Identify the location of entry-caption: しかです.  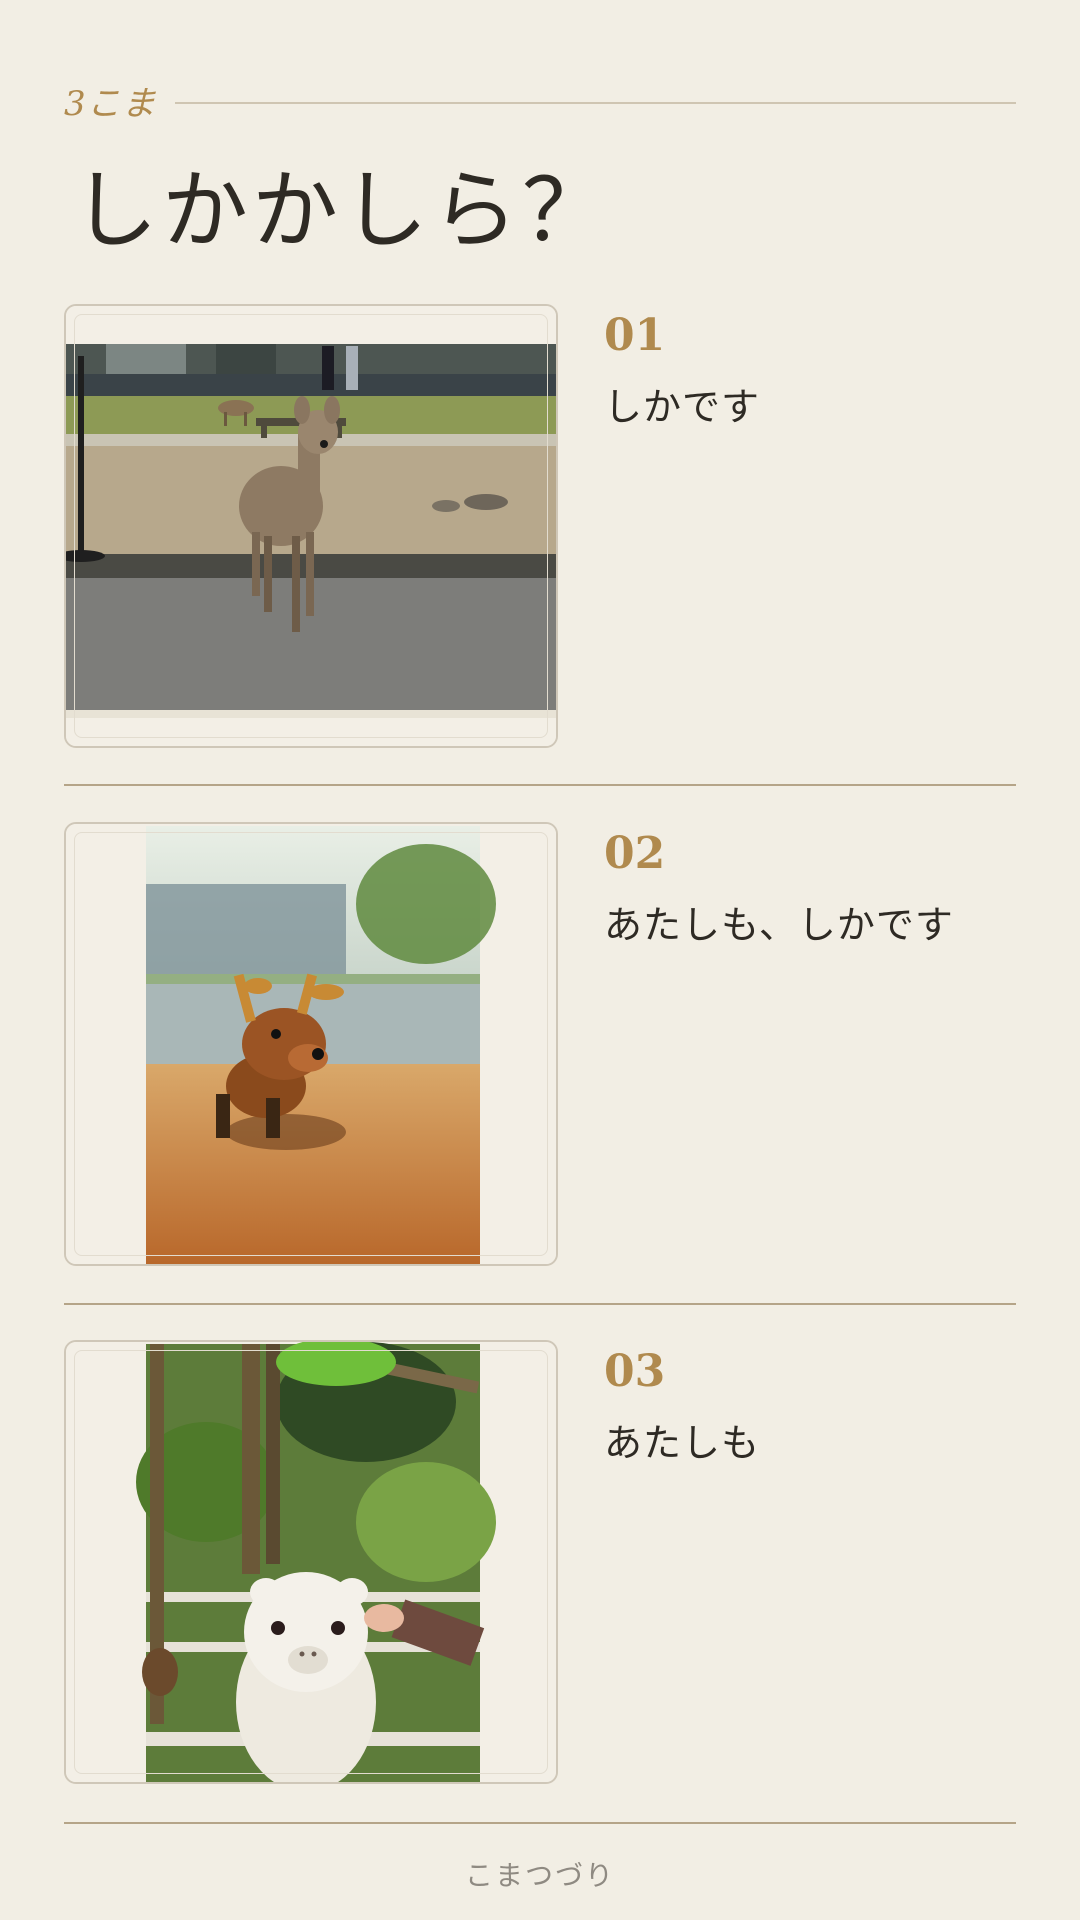
(682, 407).